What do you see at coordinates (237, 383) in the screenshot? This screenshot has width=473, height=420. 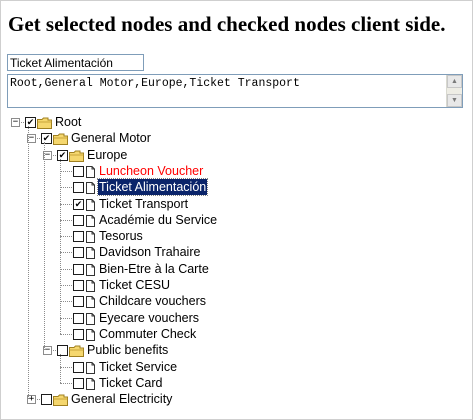 I see `tree-node-leaf: Ticket Card` at bounding box center [237, 383].